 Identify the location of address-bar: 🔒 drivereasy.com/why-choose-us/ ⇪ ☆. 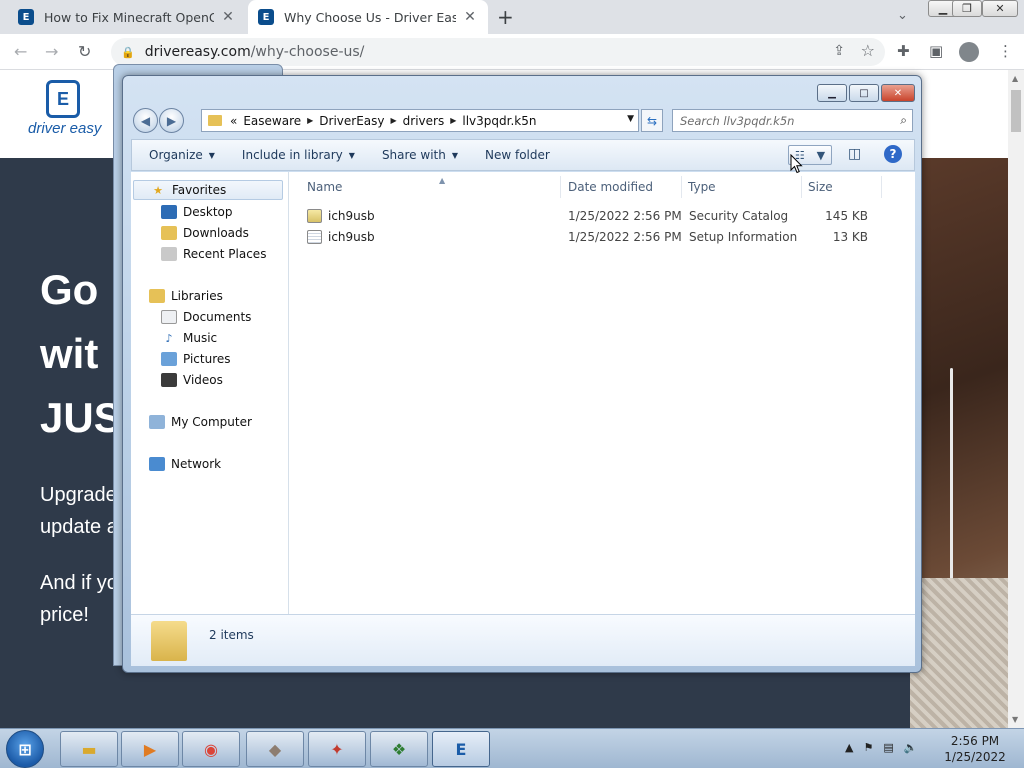
(498, 52).